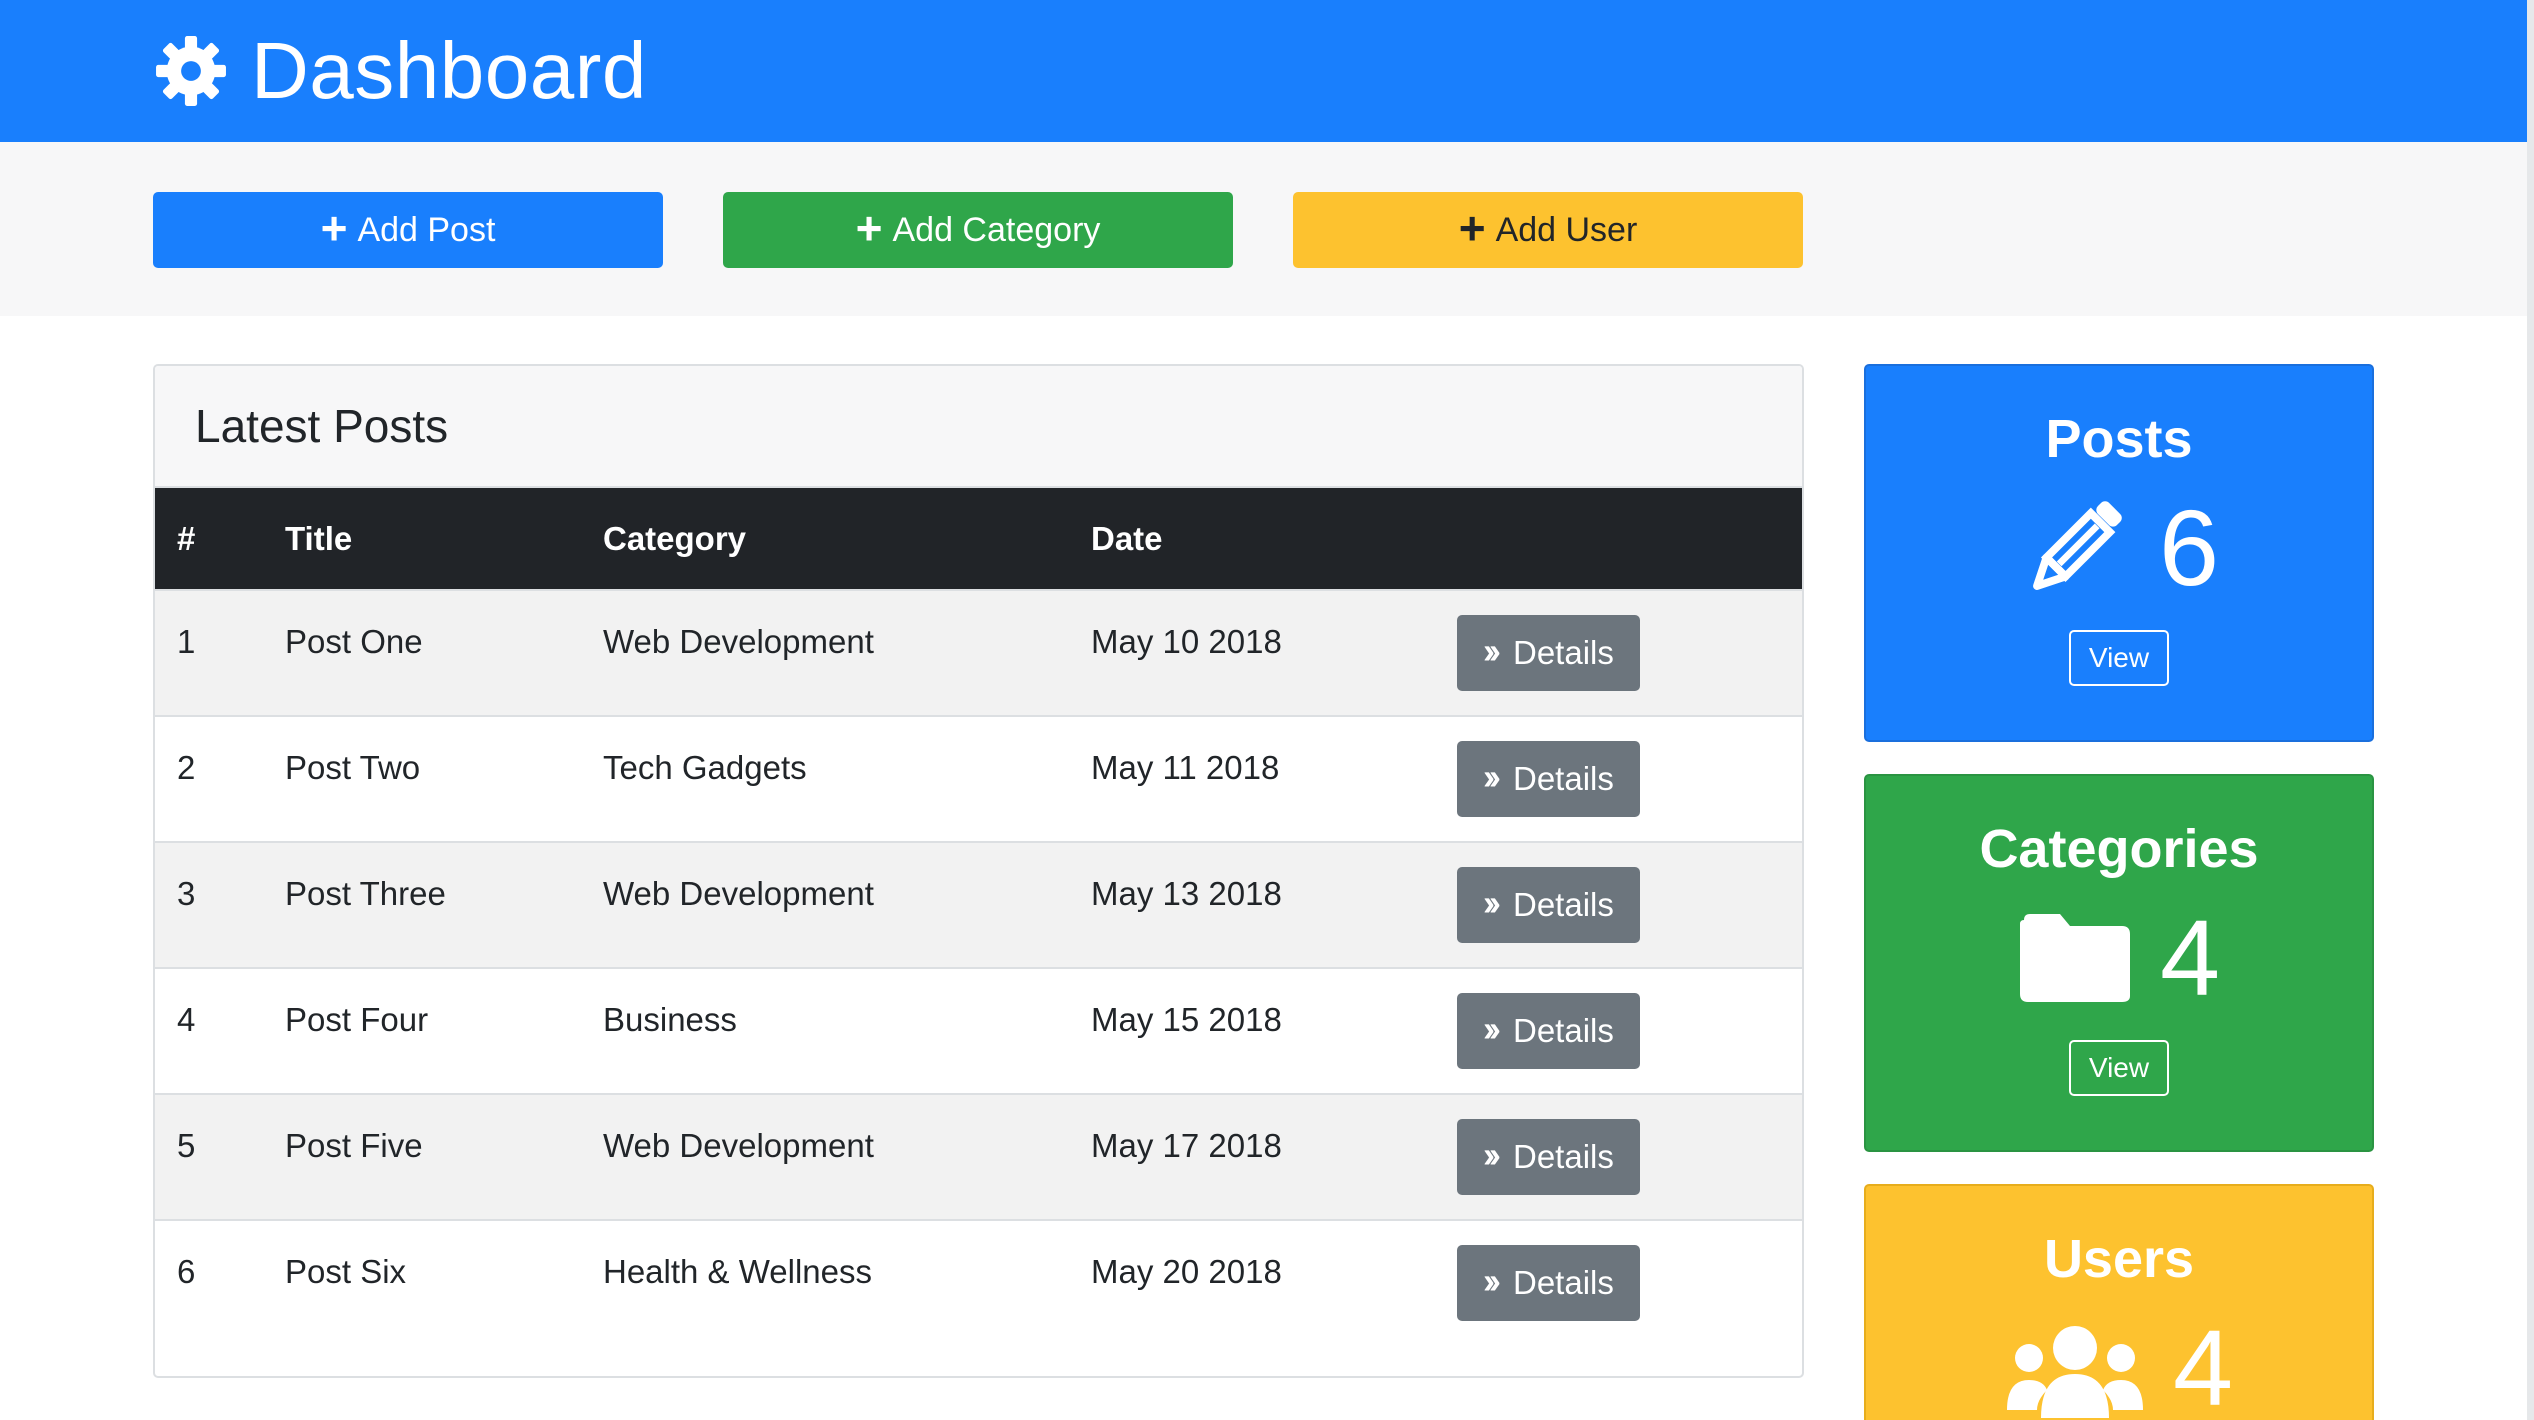 This screenshot has width=2534, height=1420. What do you see at coordinates (705, 767) in the screenshot?
I see `row-category: Tech Gadgets` at bounding box center [705, 767].